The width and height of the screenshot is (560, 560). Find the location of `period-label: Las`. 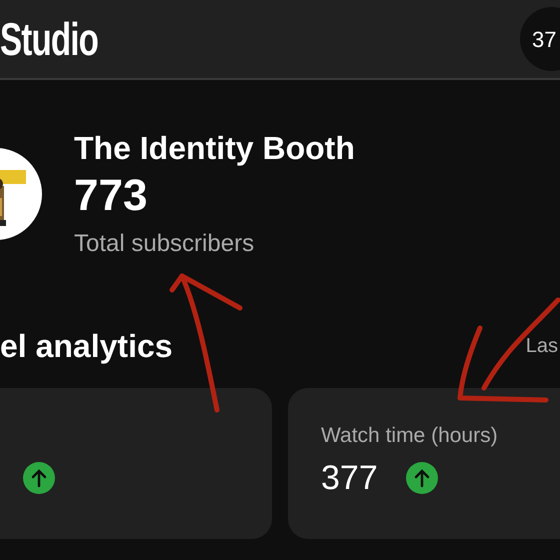

period-label: Las is located at coordinates (542, 346).